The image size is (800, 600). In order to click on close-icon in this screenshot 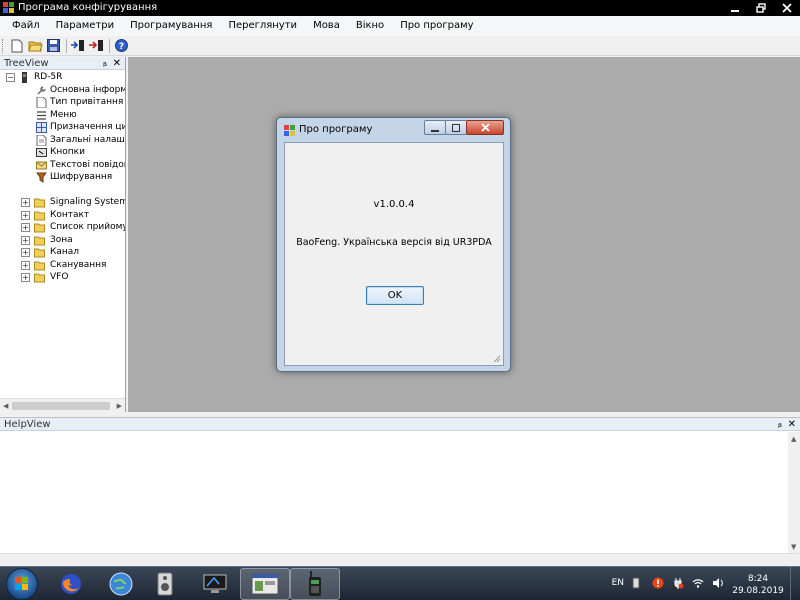, I will do `click(787, 8)`.